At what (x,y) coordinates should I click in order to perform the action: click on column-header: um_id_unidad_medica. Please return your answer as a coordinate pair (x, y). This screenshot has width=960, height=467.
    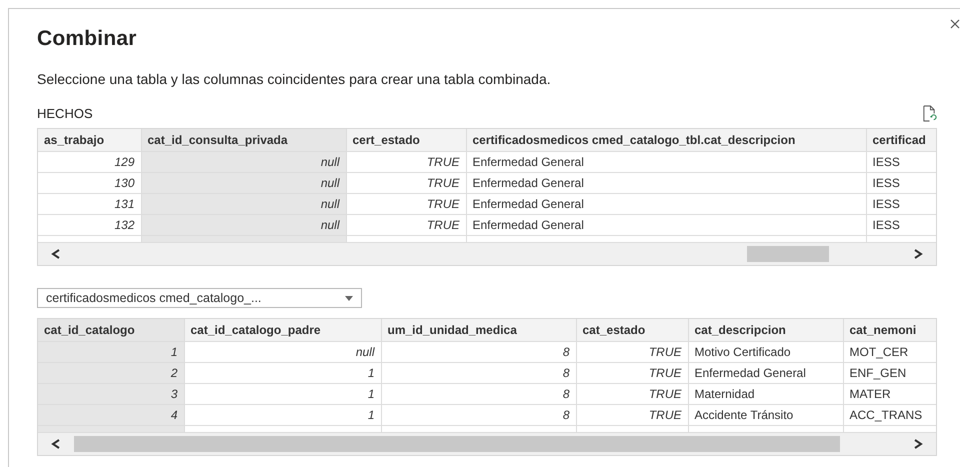
    Looking at the image, I should click on (478, 330).